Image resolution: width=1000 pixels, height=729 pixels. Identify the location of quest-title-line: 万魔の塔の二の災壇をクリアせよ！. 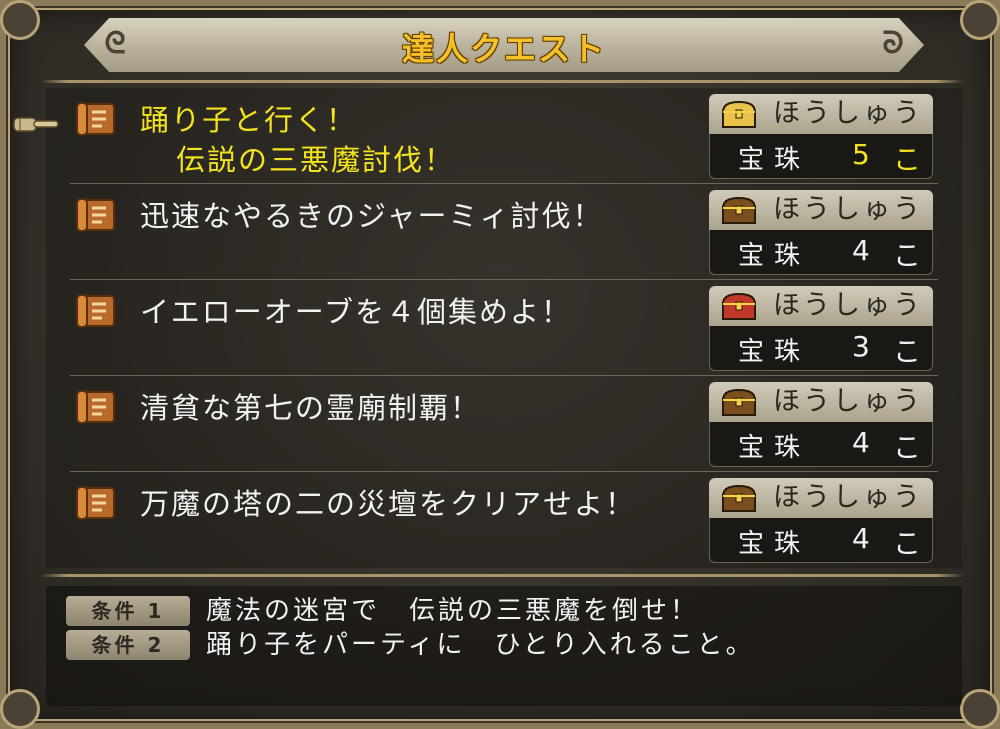
(388, 504).